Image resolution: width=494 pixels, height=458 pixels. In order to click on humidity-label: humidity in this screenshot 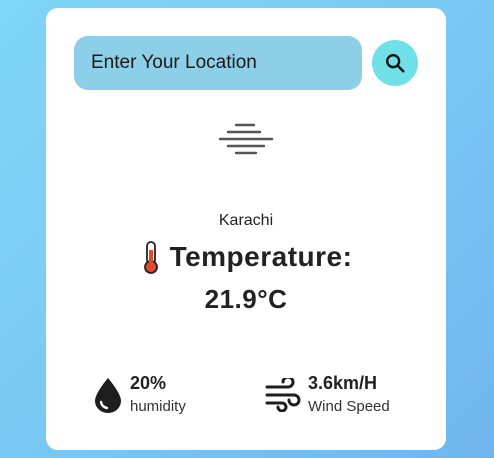, I will do `click(158, 406)`.